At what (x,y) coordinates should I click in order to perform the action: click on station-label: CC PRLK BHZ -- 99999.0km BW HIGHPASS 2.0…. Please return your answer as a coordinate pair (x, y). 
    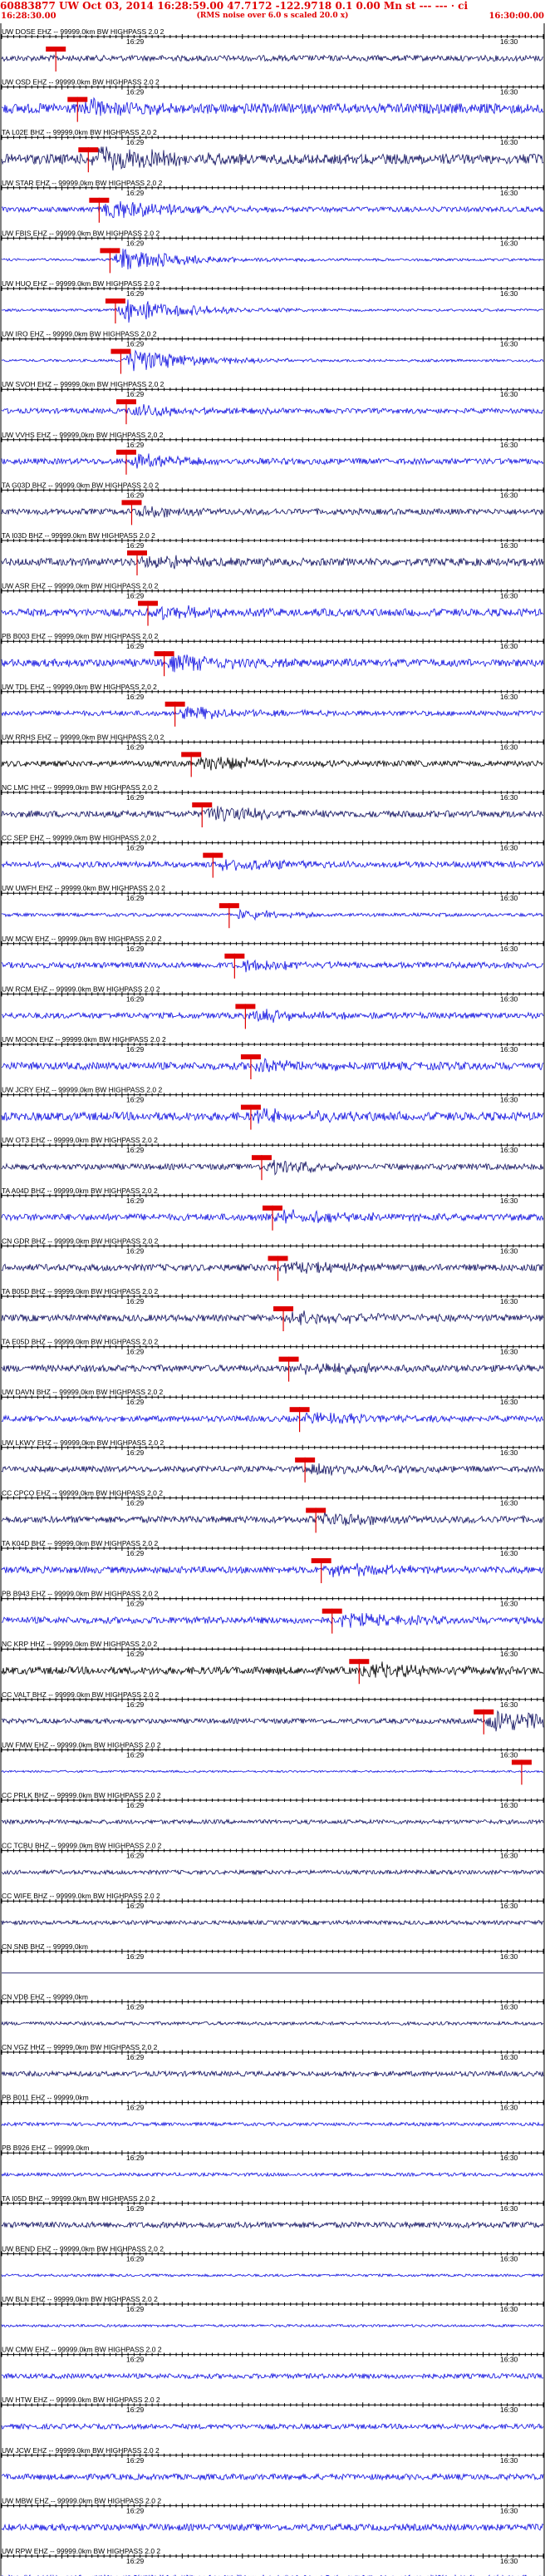
    Looking at the image, I should click on (82, 1795).